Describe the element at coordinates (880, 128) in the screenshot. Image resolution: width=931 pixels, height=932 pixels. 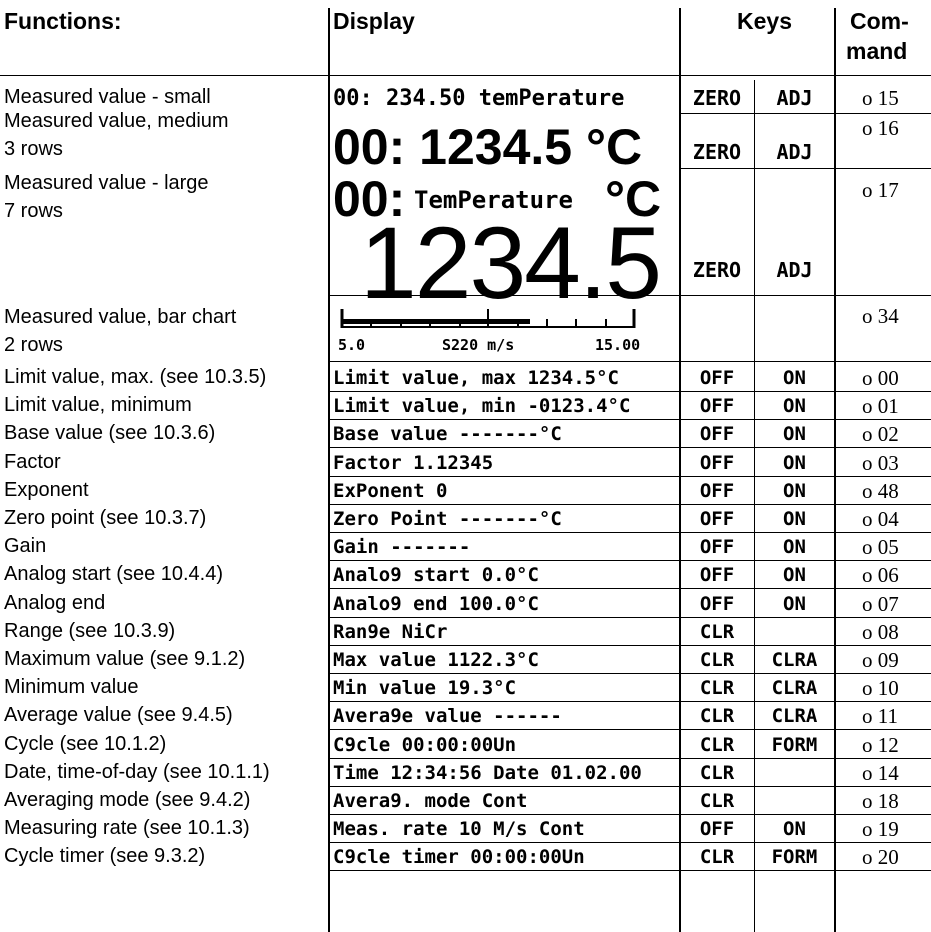
I see `command-code: o 16` at that location.